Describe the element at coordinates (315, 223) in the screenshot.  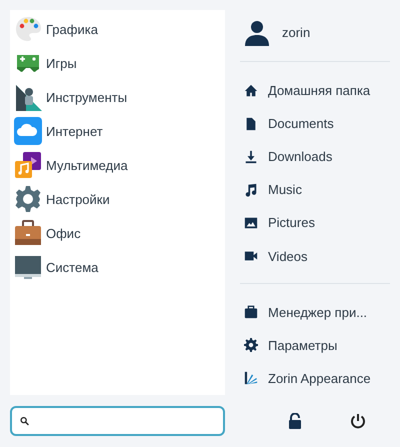
I see `place-item: Pictures` at that location.